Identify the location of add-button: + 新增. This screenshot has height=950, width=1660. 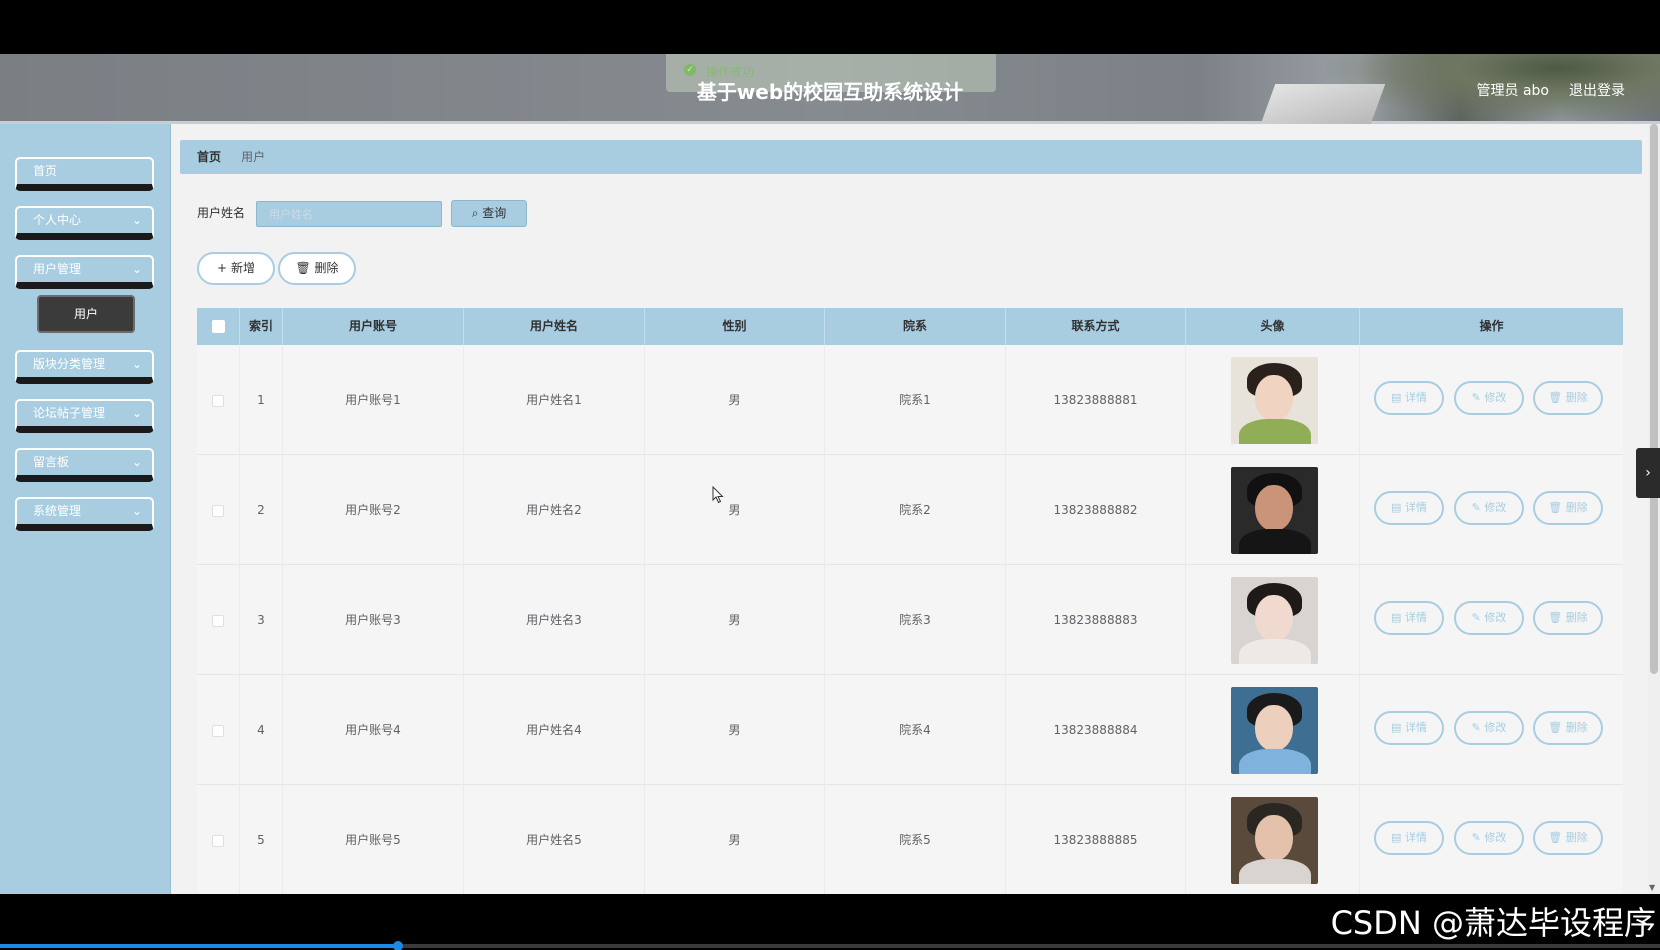
(236, 268).